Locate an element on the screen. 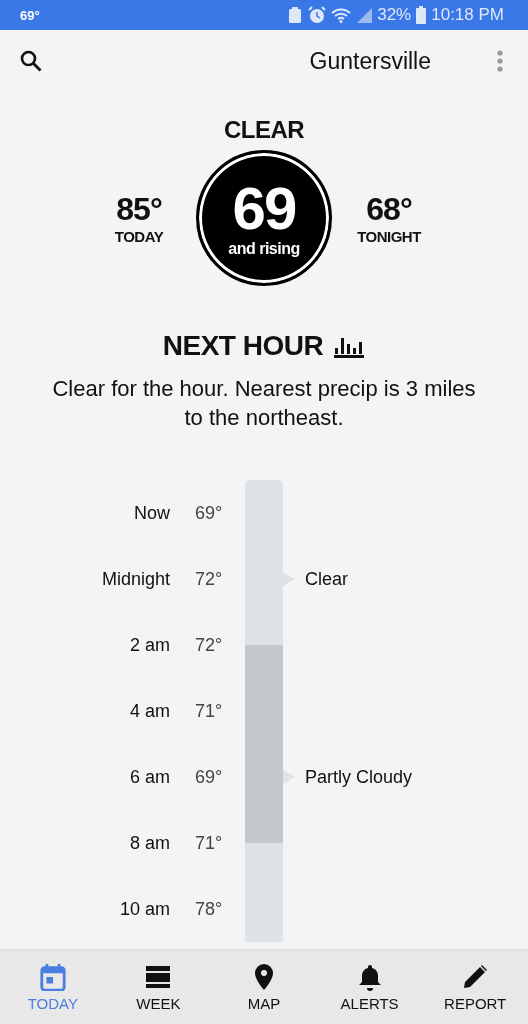 This screenshot has height=1024, width=528. condition-label: Partly Cloudy is located at coordinates (359, 777).